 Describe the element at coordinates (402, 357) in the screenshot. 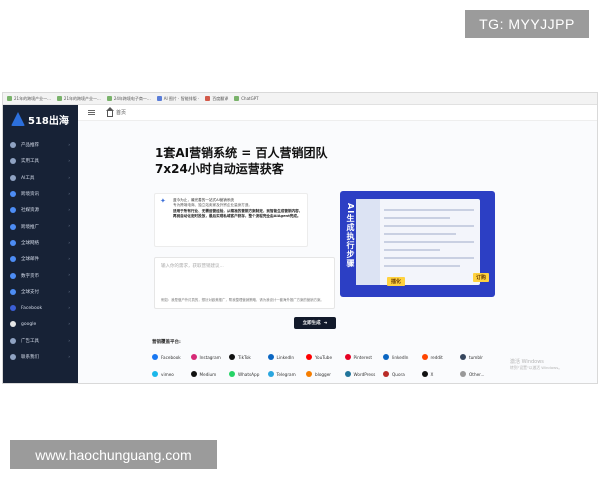

I see `channel-chip: linkedIn` at that location.